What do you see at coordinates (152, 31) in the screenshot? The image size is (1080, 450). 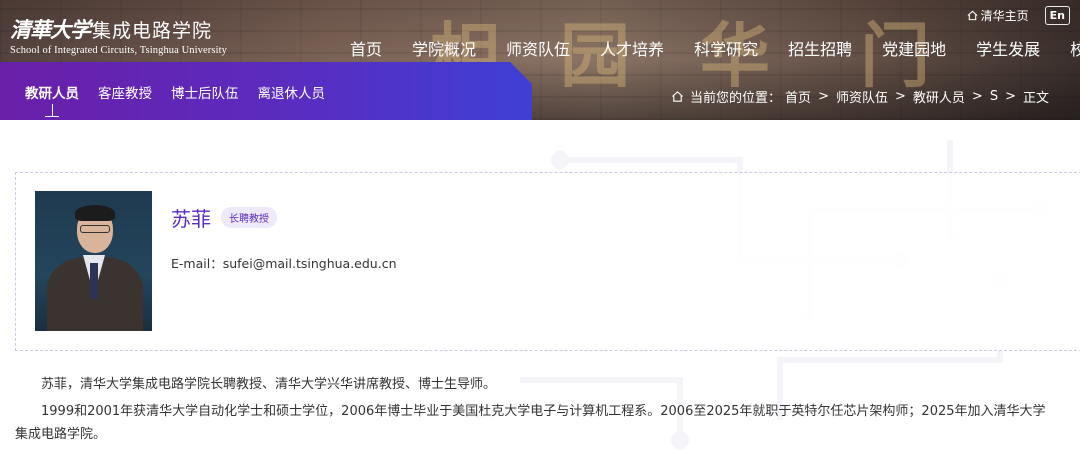 I see `logo-school-name: 集成电路学院` at bounding box center [152, 31].